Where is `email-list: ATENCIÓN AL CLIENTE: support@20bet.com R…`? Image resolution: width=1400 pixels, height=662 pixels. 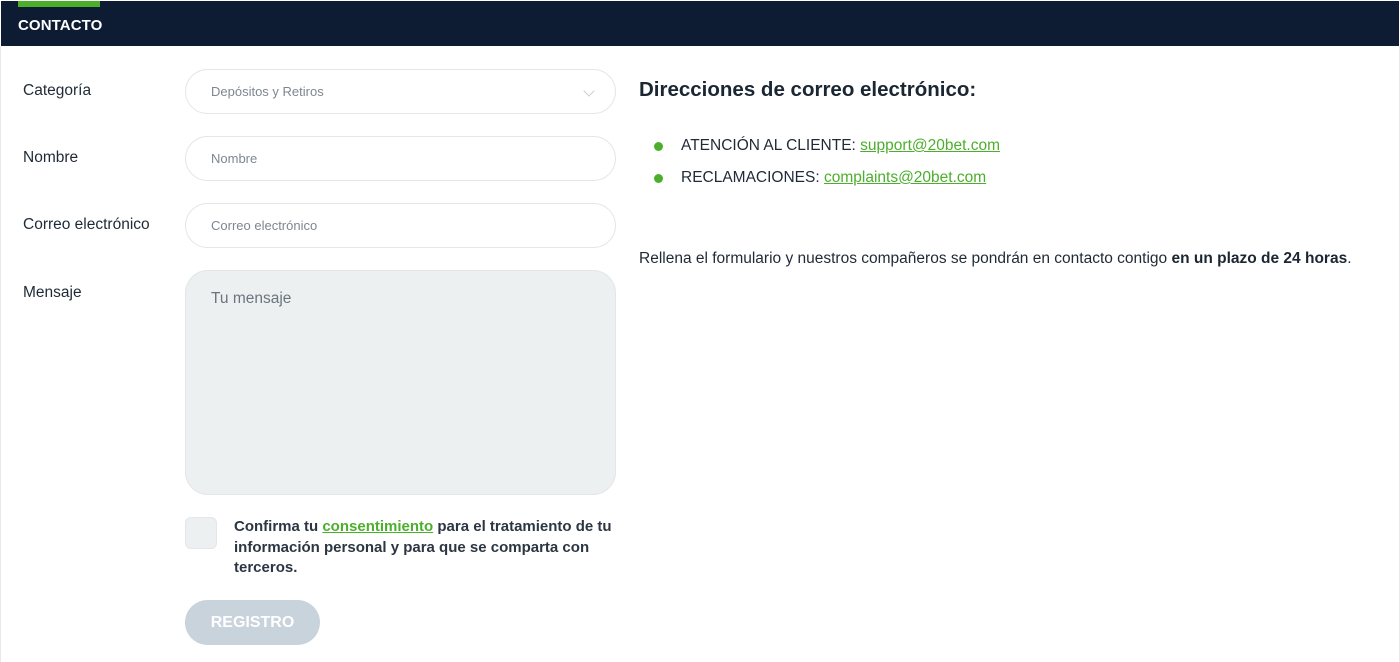 email-list: ATENCIÓN AL CLIENTE: support@20bet.com R… is located at coordinates (827, 169).